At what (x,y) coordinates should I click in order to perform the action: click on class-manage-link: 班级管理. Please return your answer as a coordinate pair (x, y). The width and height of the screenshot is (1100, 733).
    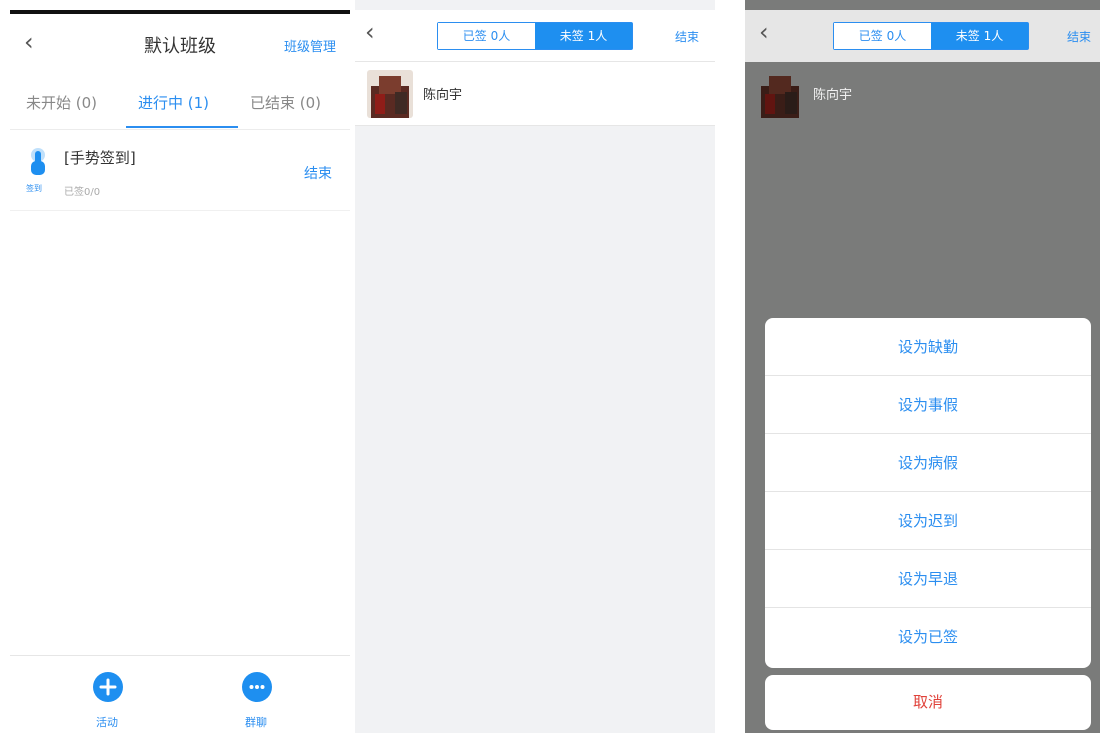
    Looking at the image, I should click on (310, 45).